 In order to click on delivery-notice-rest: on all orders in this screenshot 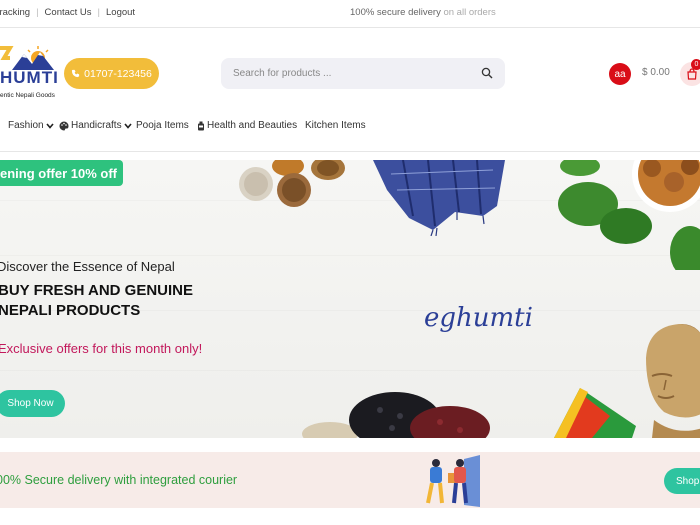, I will do `click(469, 12)`.